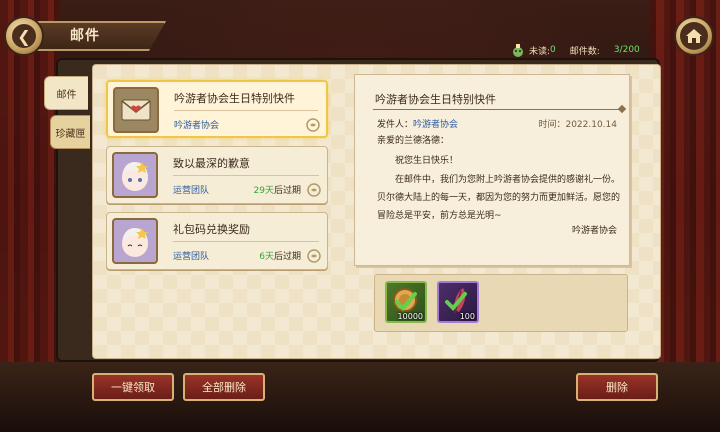  I want to click on sender-name: 吟游者协会, so click(436, 125).